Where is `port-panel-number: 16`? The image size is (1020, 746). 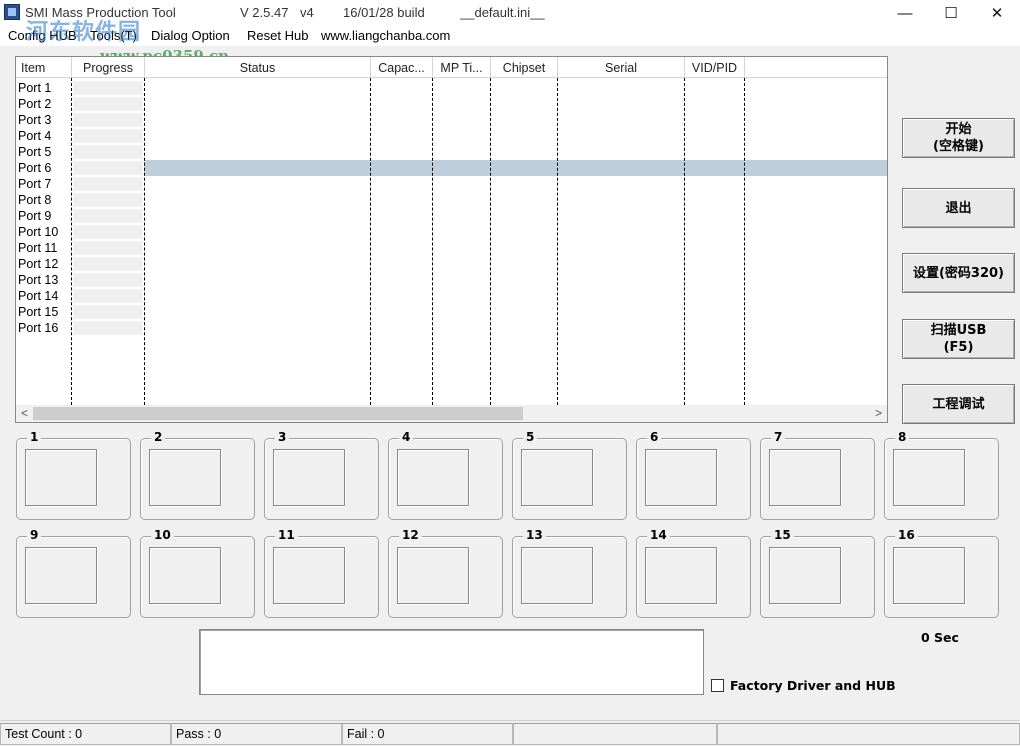
port-panel-number: 16 is located at coordinates (906, 535).